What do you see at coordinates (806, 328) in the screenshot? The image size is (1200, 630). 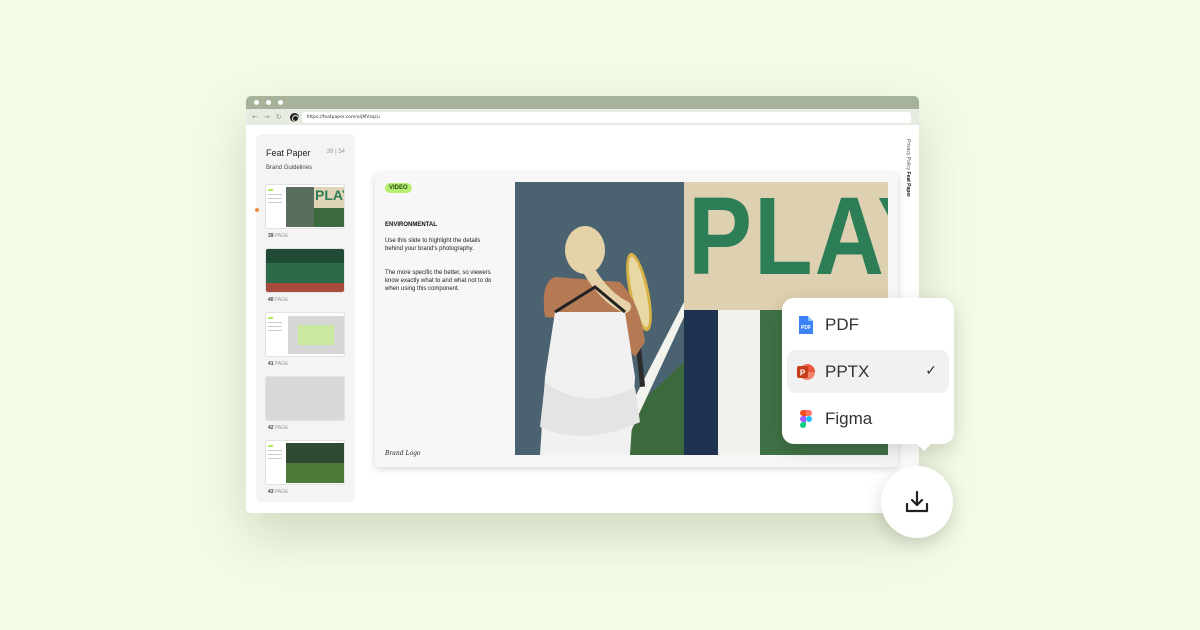 I see `svg-text: PDF` at bounding box center [806, 328].